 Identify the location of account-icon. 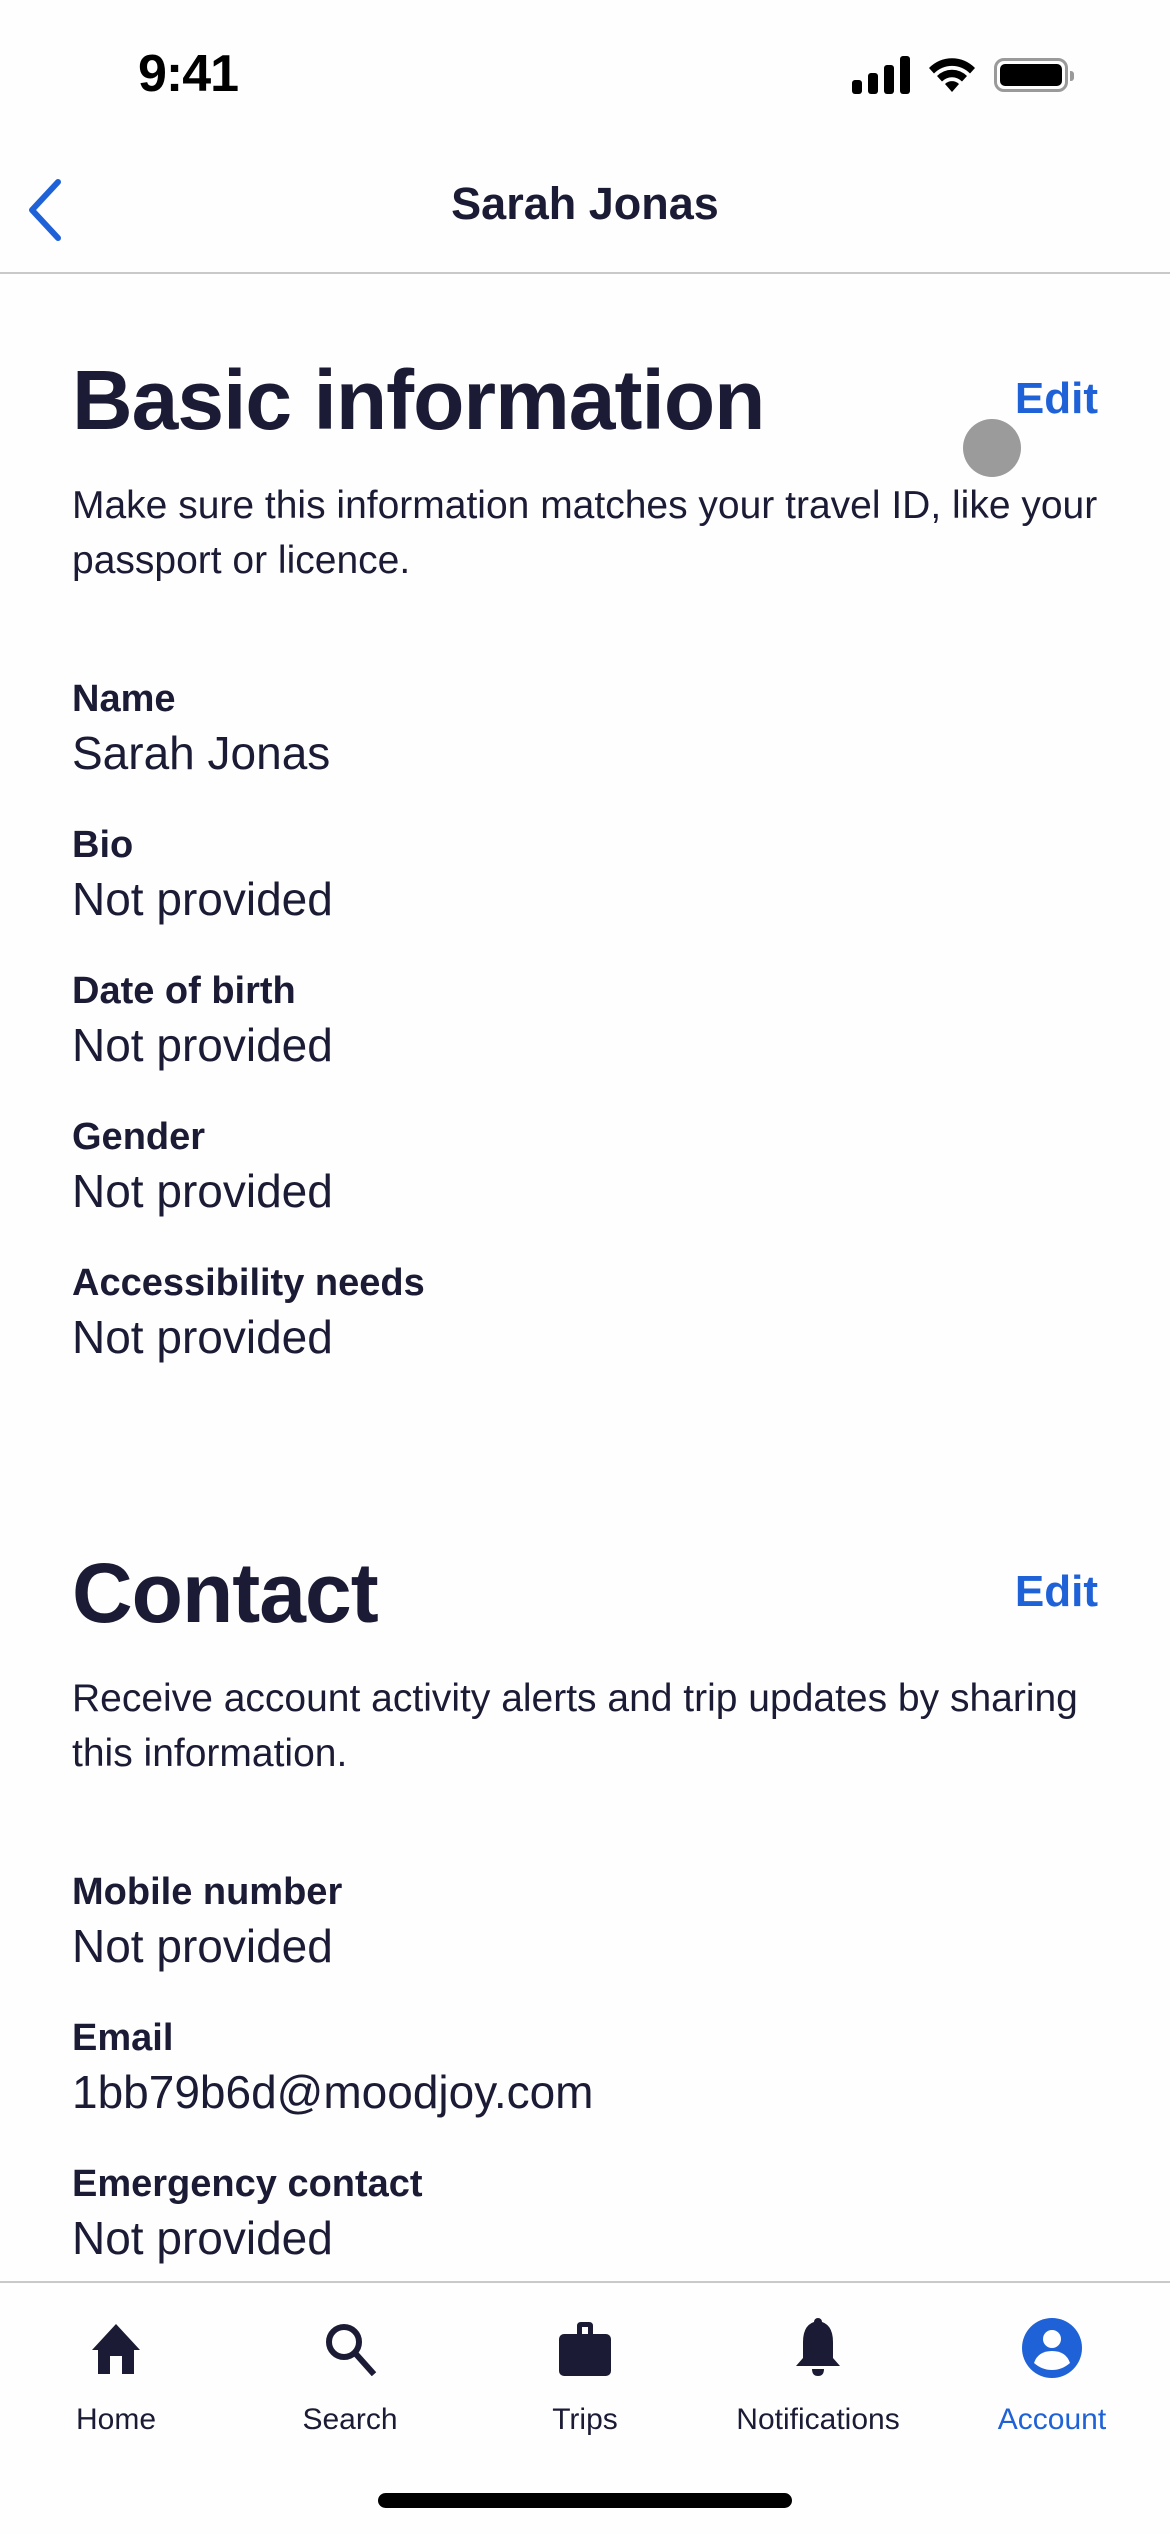
(1052, 2348).